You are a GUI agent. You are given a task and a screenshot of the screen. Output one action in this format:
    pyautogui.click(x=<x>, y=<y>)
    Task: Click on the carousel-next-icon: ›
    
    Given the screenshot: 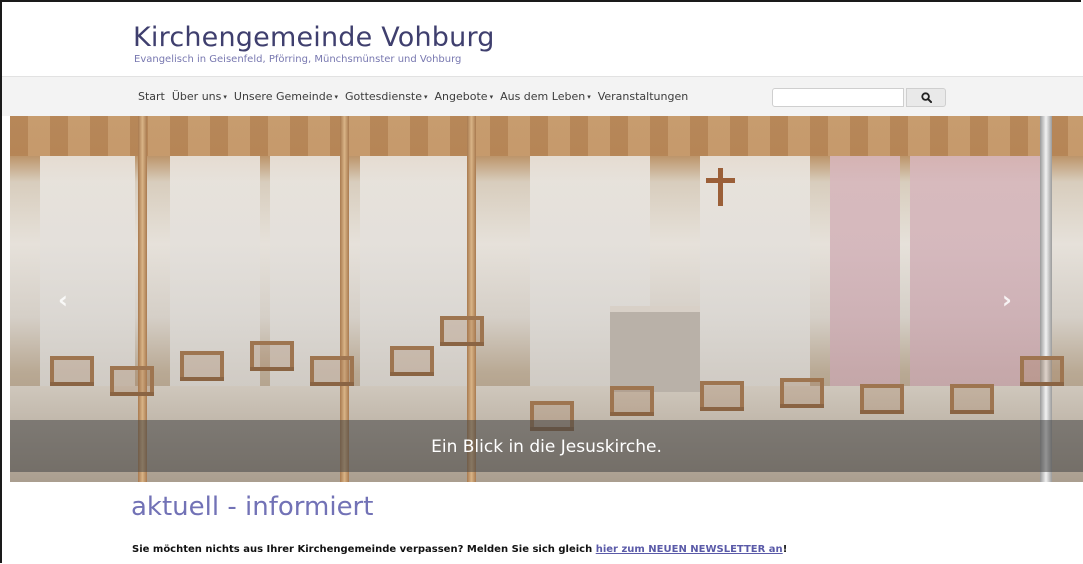 What is the action you would take?
    pyautogui.click(x=1007, y=300)
    